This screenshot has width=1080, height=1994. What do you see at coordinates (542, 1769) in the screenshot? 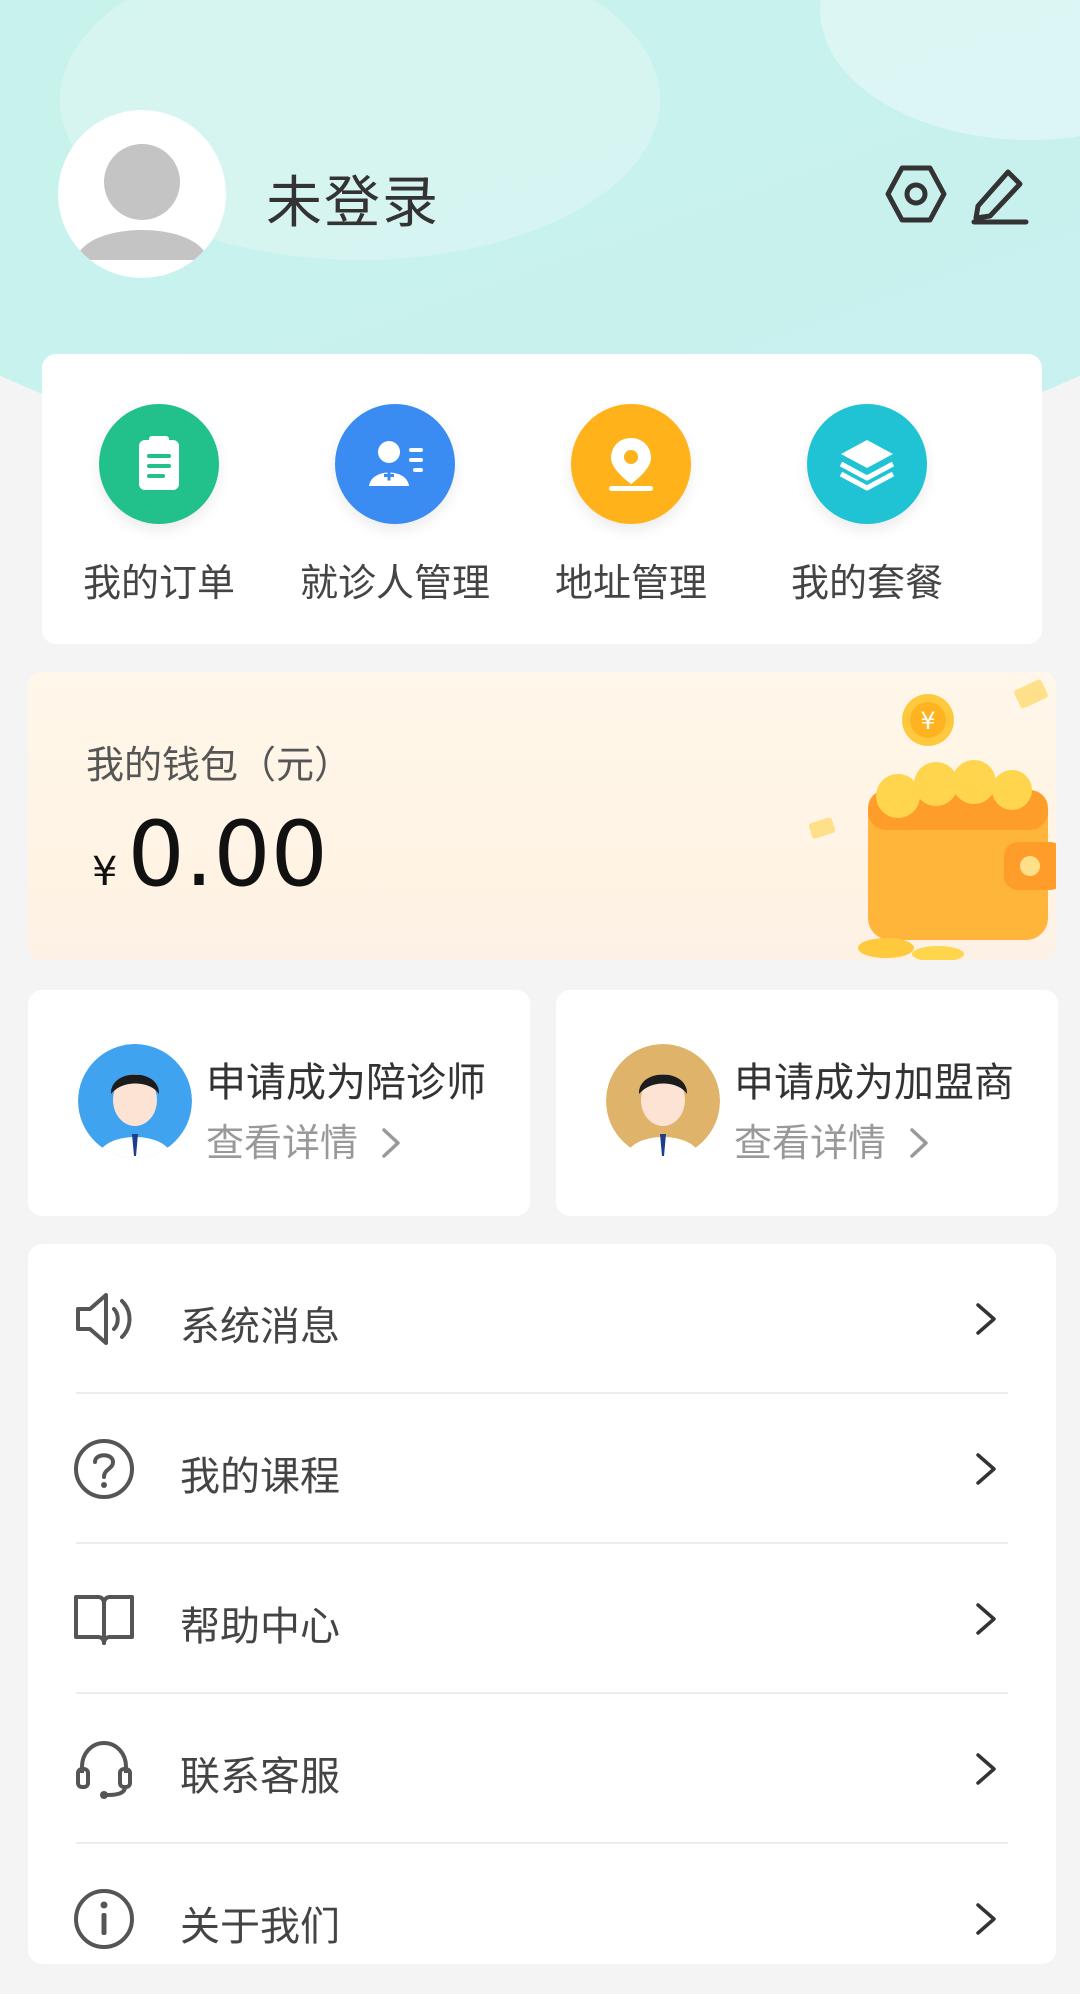
I see `menu-item-customer-service: 联系客服` at bounding box center [542, 1769].